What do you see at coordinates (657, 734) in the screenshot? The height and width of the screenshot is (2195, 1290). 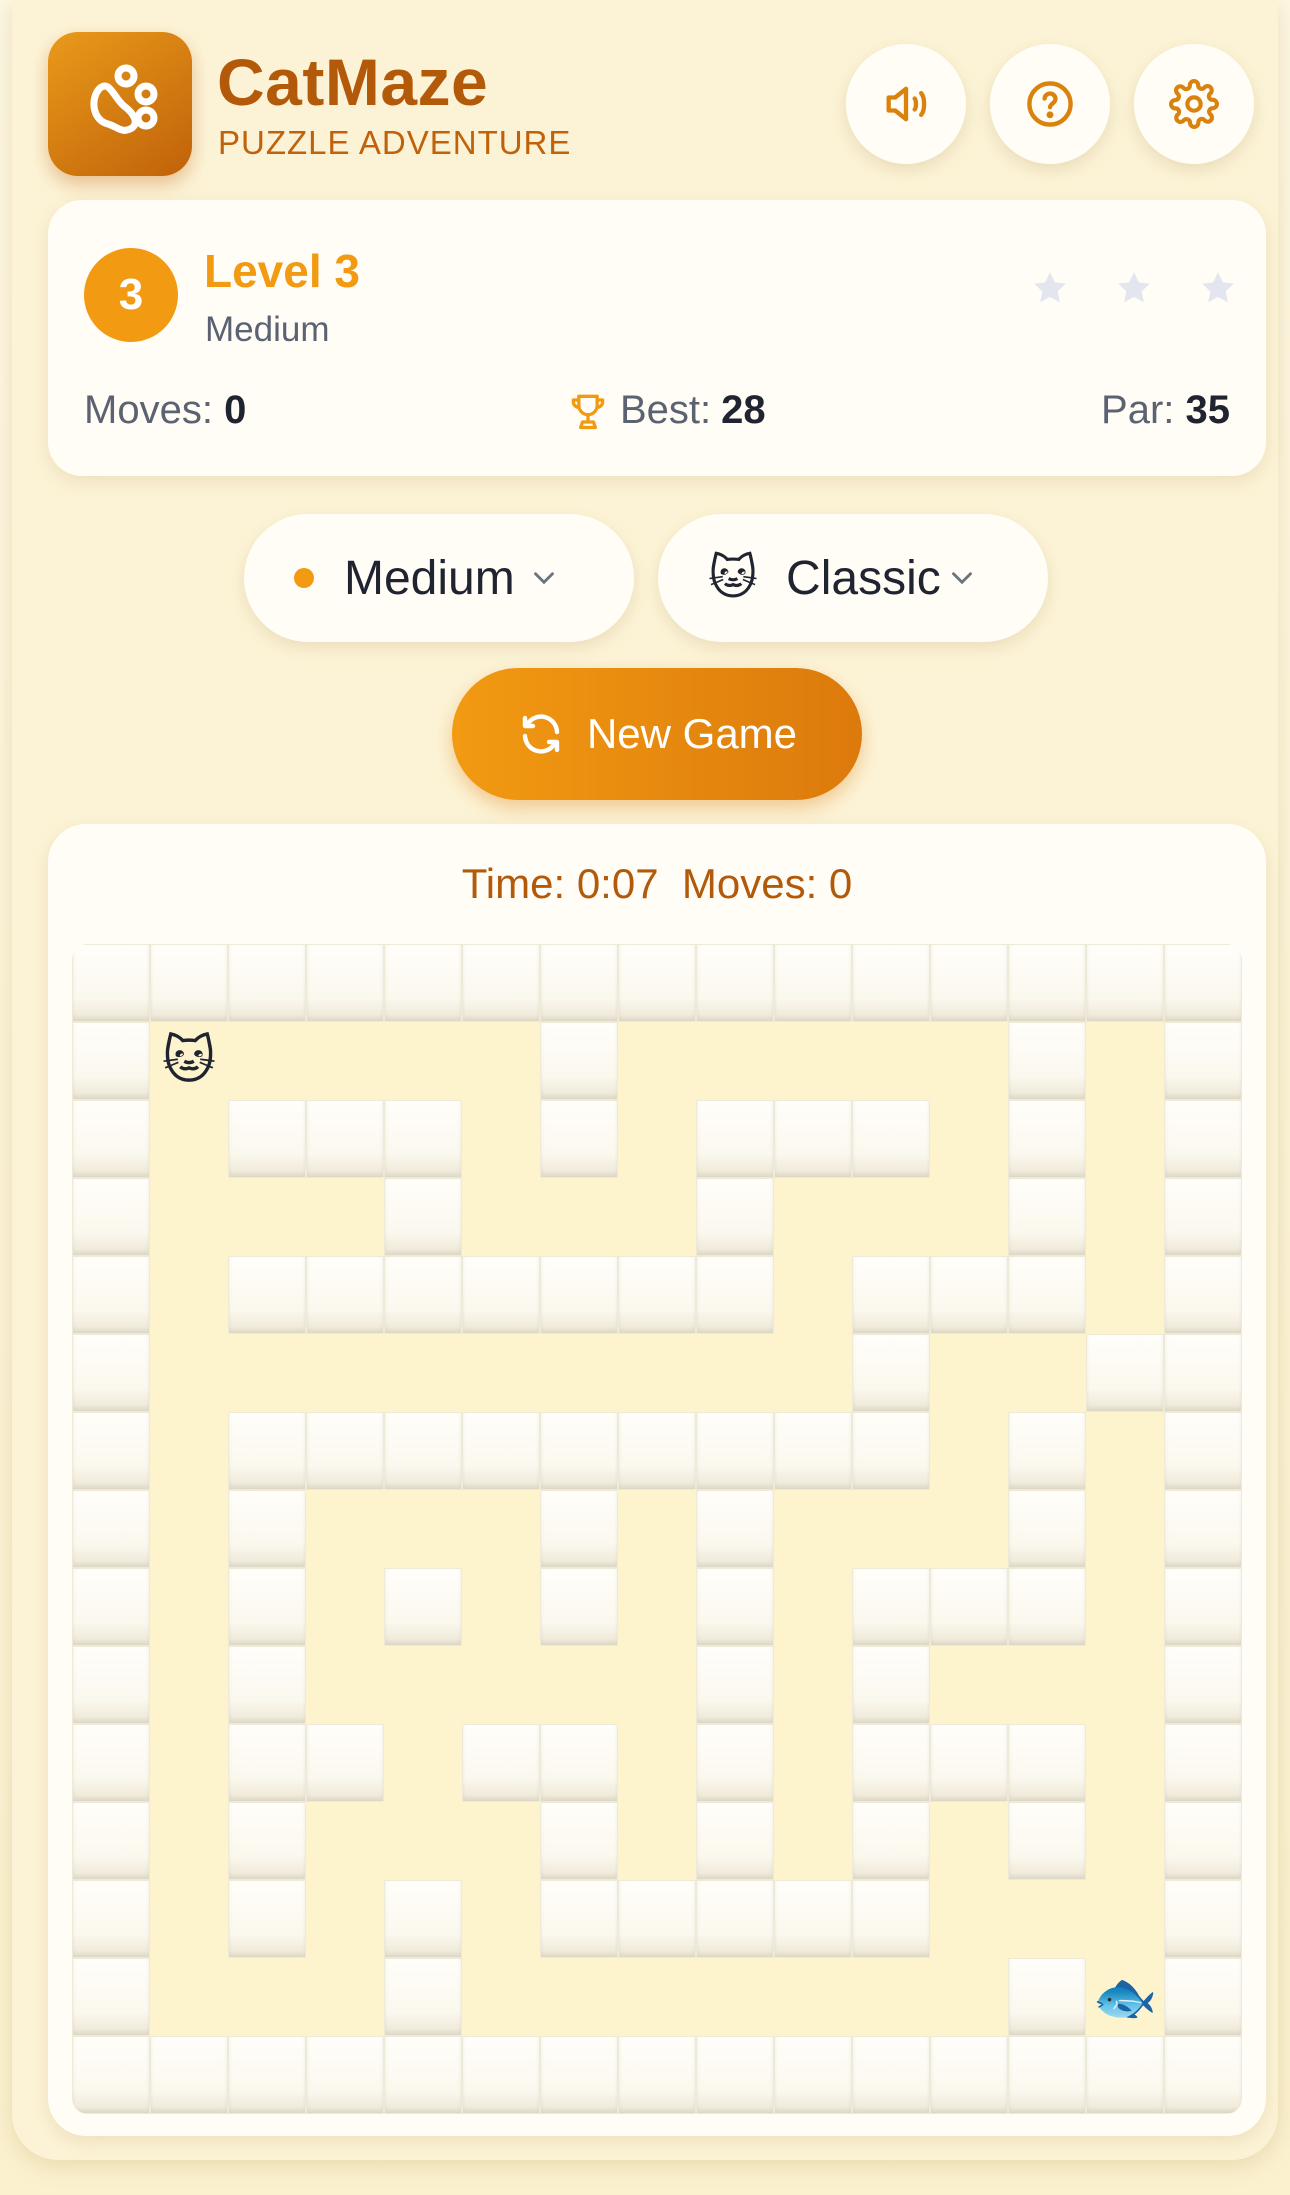 I see `new-game-button: New Game` at bounding box center [657, 734].